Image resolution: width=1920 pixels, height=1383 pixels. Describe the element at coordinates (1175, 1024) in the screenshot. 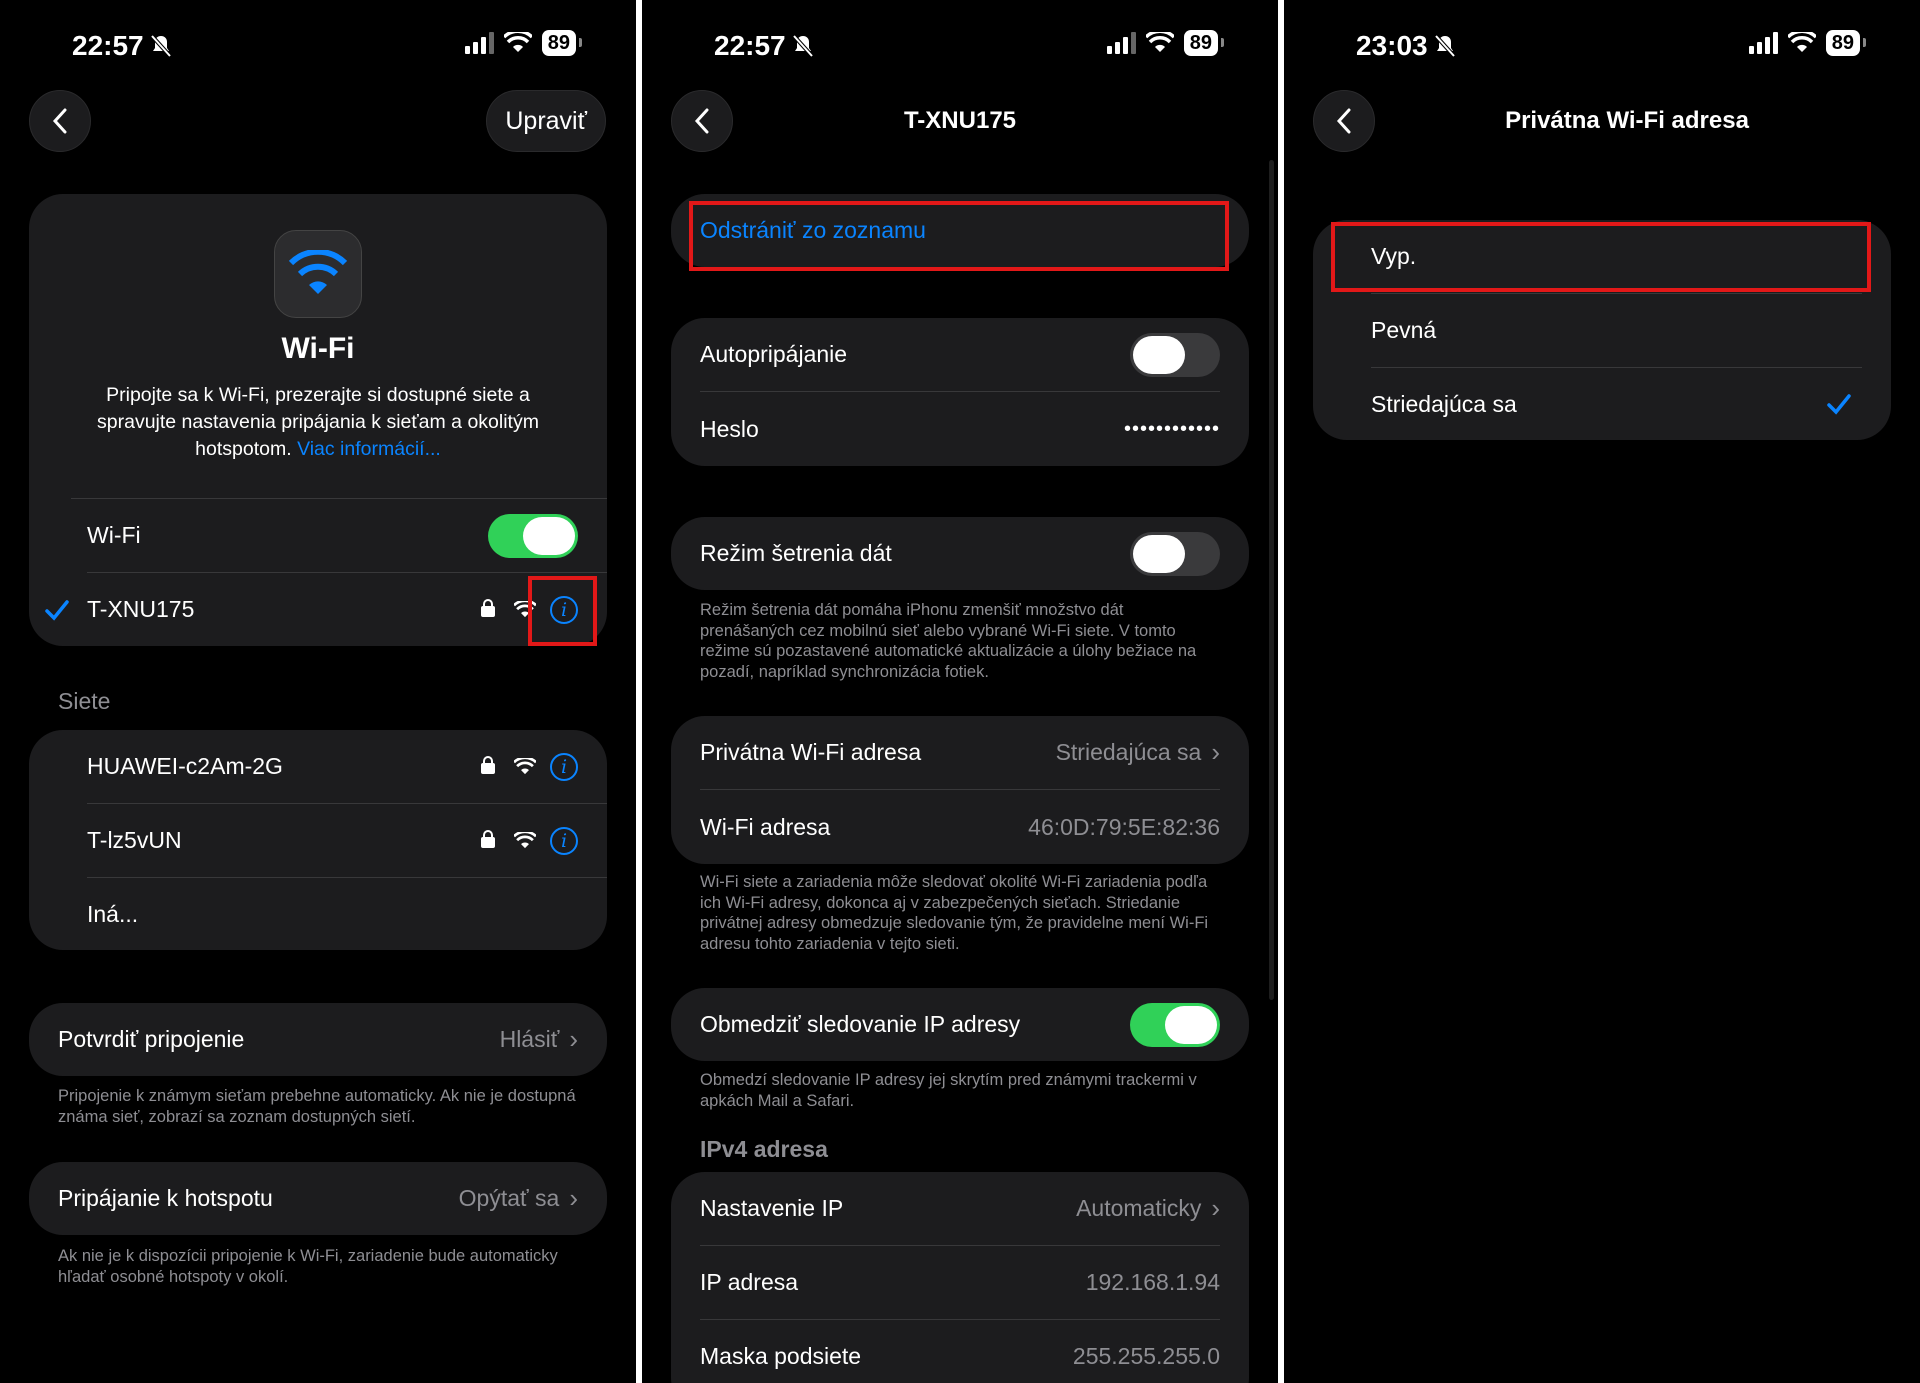

I see `limit-ip-toggle` at that location.